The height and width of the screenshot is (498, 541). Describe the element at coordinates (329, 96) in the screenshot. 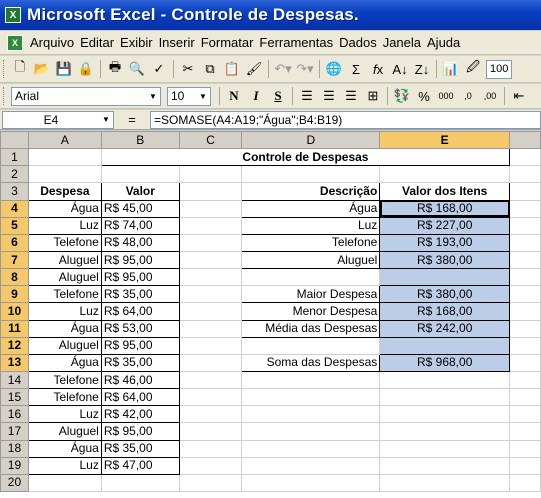

I see `align-center-icon: ☰` at that location.